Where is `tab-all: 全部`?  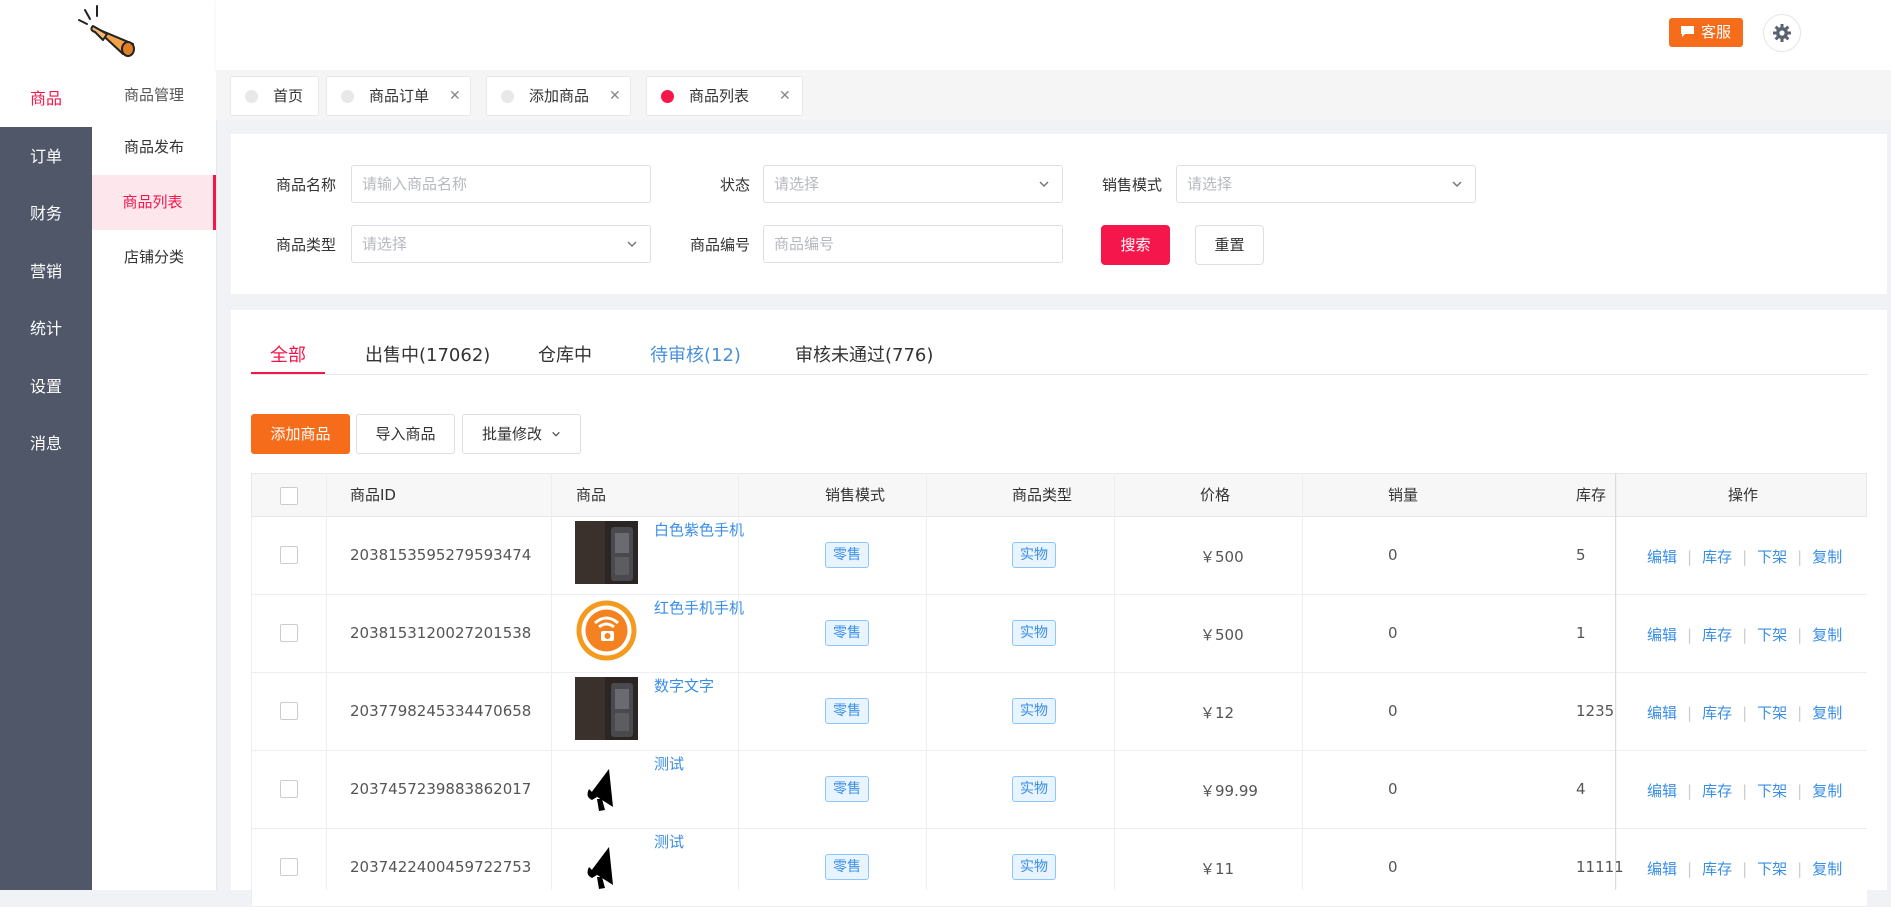
tab-all: 全部 is located at coordinates (288, 354).